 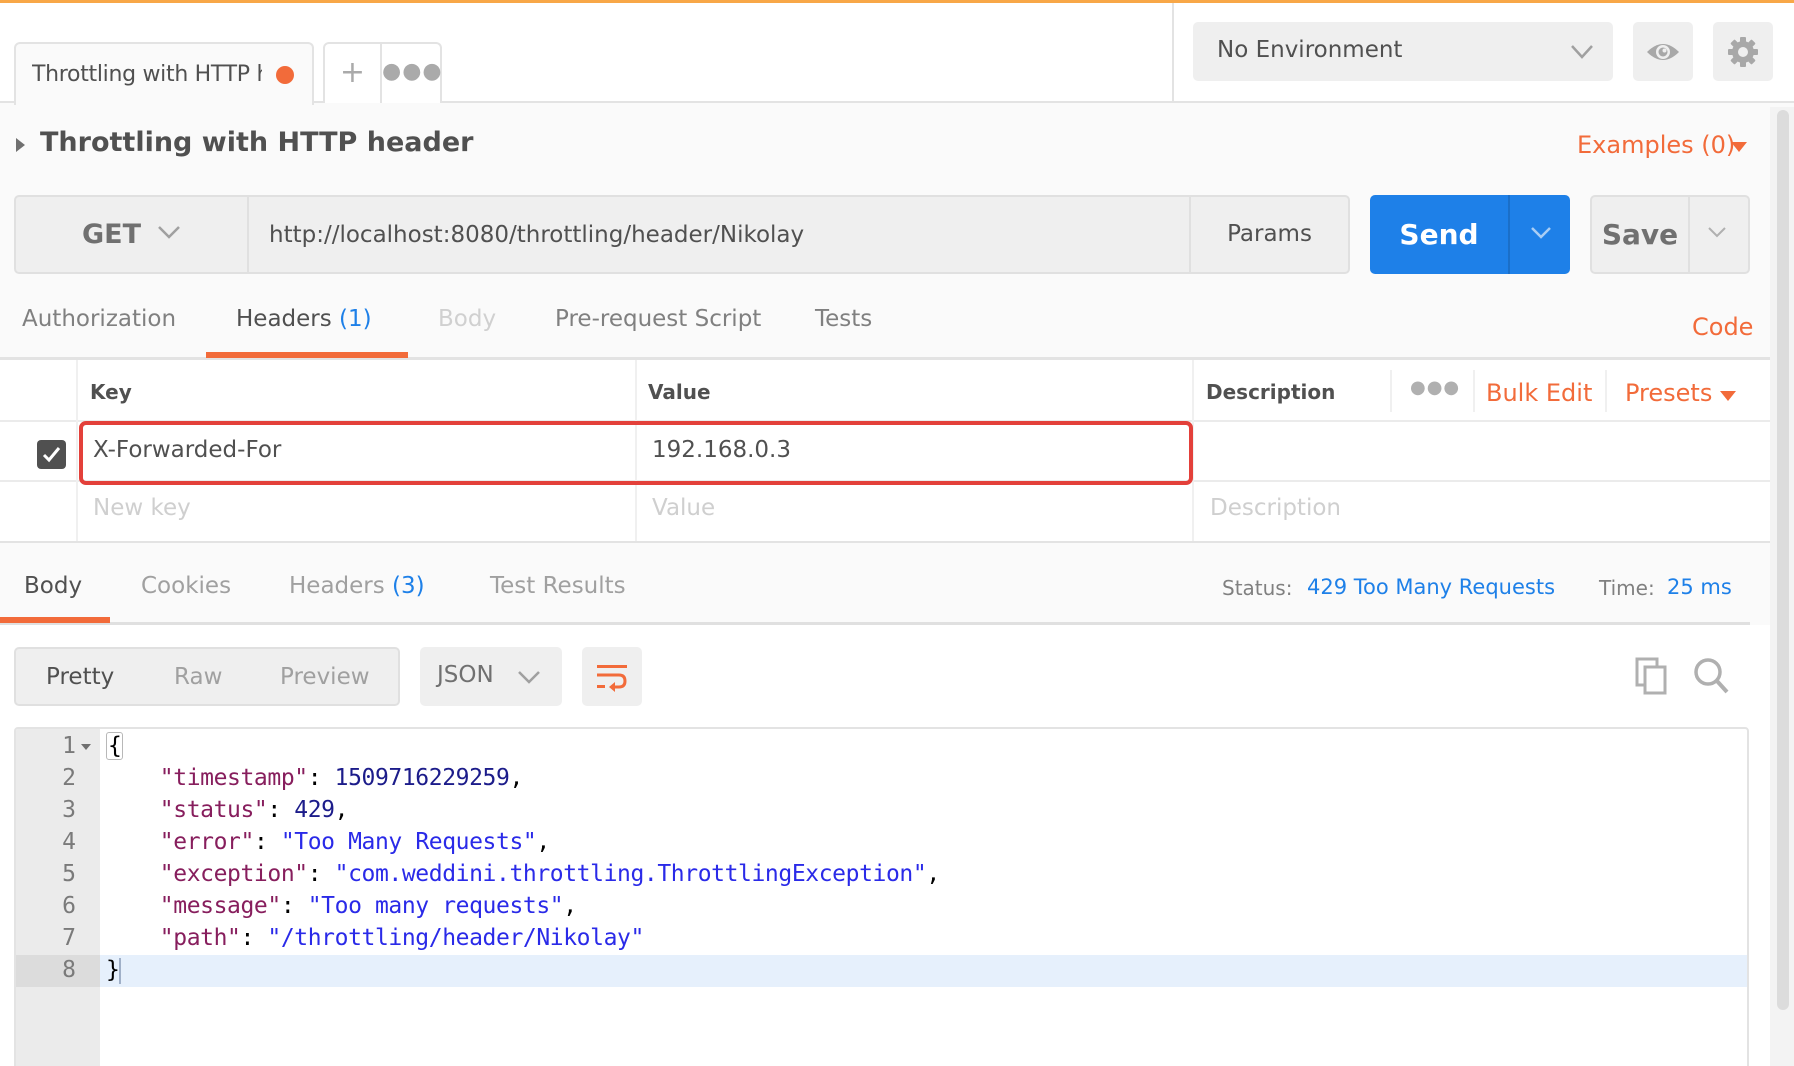 I want to click on save-options-chevron-icon, so click(x=1717, y=232).